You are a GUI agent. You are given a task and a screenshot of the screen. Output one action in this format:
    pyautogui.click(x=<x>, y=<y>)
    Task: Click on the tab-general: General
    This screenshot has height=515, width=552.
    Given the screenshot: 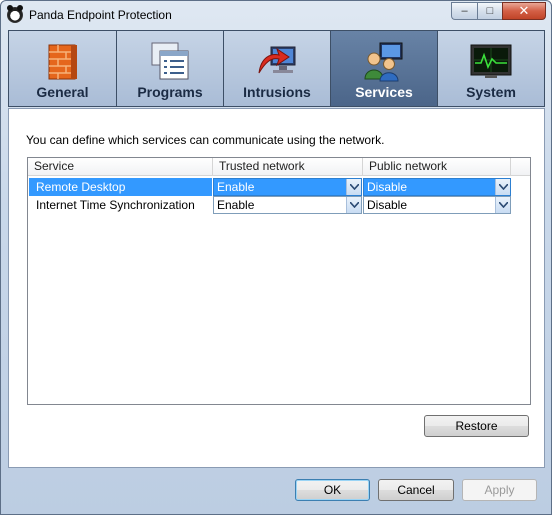 What is the action you would take?
    pyautogui.click(x=62, y=68)
    